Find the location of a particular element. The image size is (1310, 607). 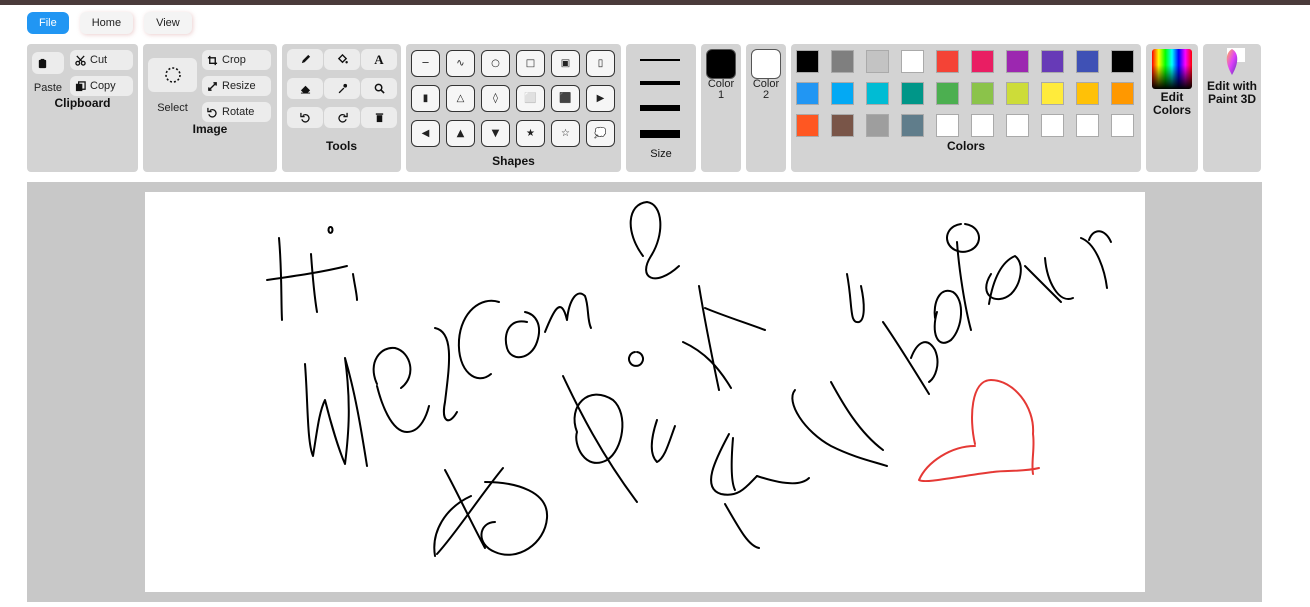

resize-icon is located at coordinates (212, 86).